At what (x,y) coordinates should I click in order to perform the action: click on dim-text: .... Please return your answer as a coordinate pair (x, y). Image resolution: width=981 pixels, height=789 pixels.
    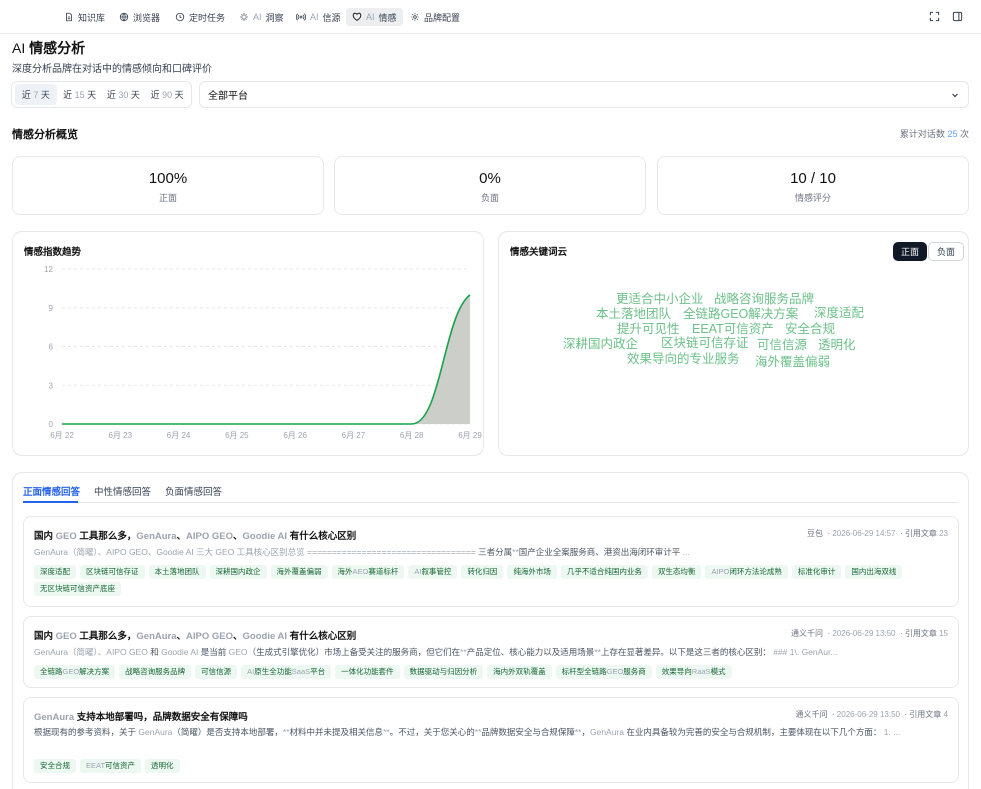
    Looking at the image, I should click on (685, 552).